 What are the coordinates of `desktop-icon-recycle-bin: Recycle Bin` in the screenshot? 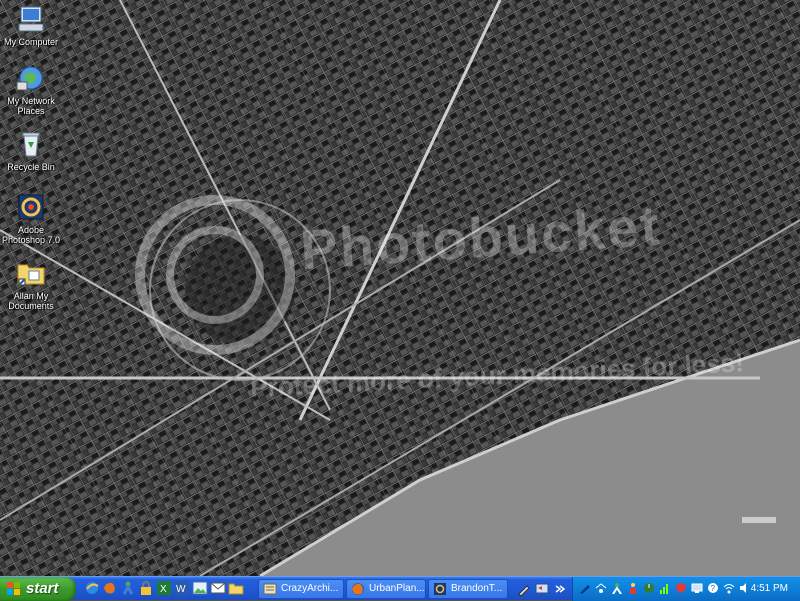 It's located at (31, 150).